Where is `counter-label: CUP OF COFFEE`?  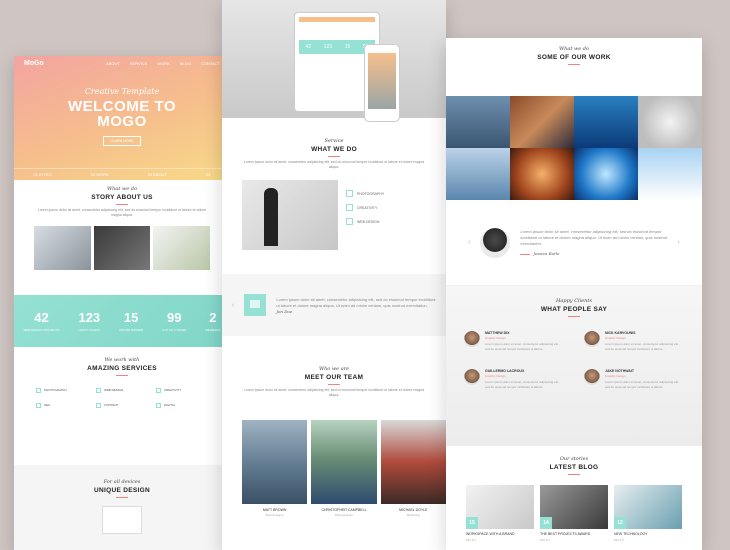
counter-label: CUP OF COFFEE is located at coordinates (174, 330).